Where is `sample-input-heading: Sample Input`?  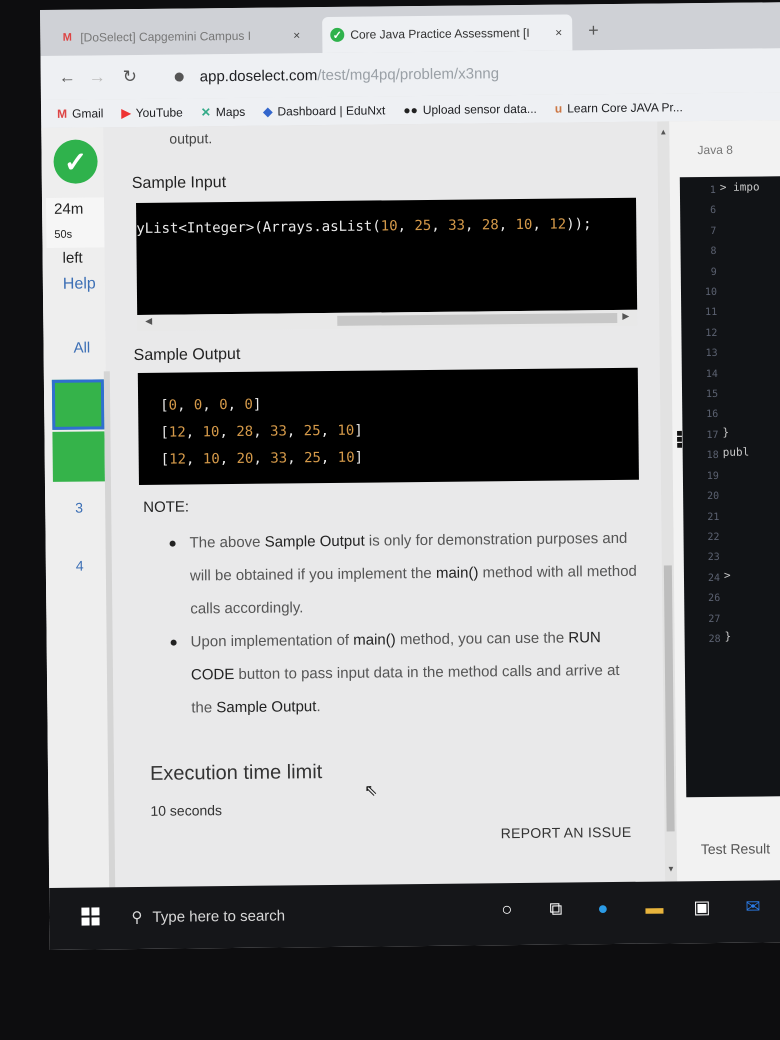
sample-input-heading: Sample Input is located at coordinates (179, 183).